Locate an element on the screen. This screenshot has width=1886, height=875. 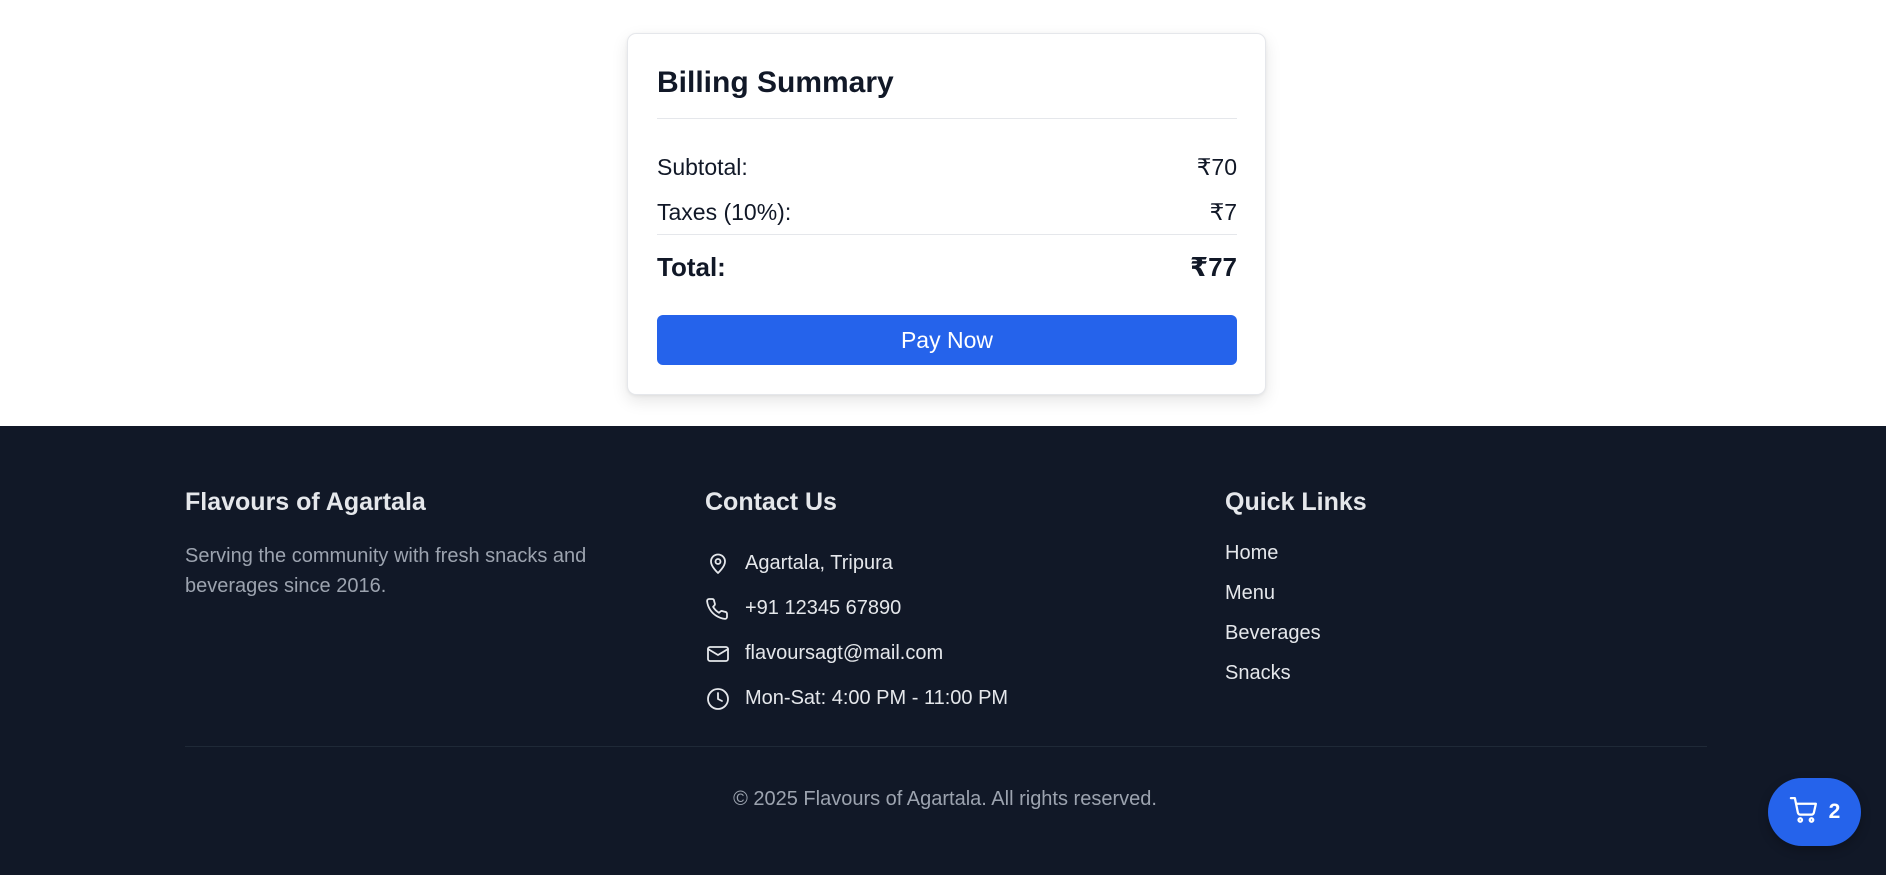
contact-hours-text: Mon-Sat: 4:00 PM - 11:00 PM is located at coordinates (877, 698).